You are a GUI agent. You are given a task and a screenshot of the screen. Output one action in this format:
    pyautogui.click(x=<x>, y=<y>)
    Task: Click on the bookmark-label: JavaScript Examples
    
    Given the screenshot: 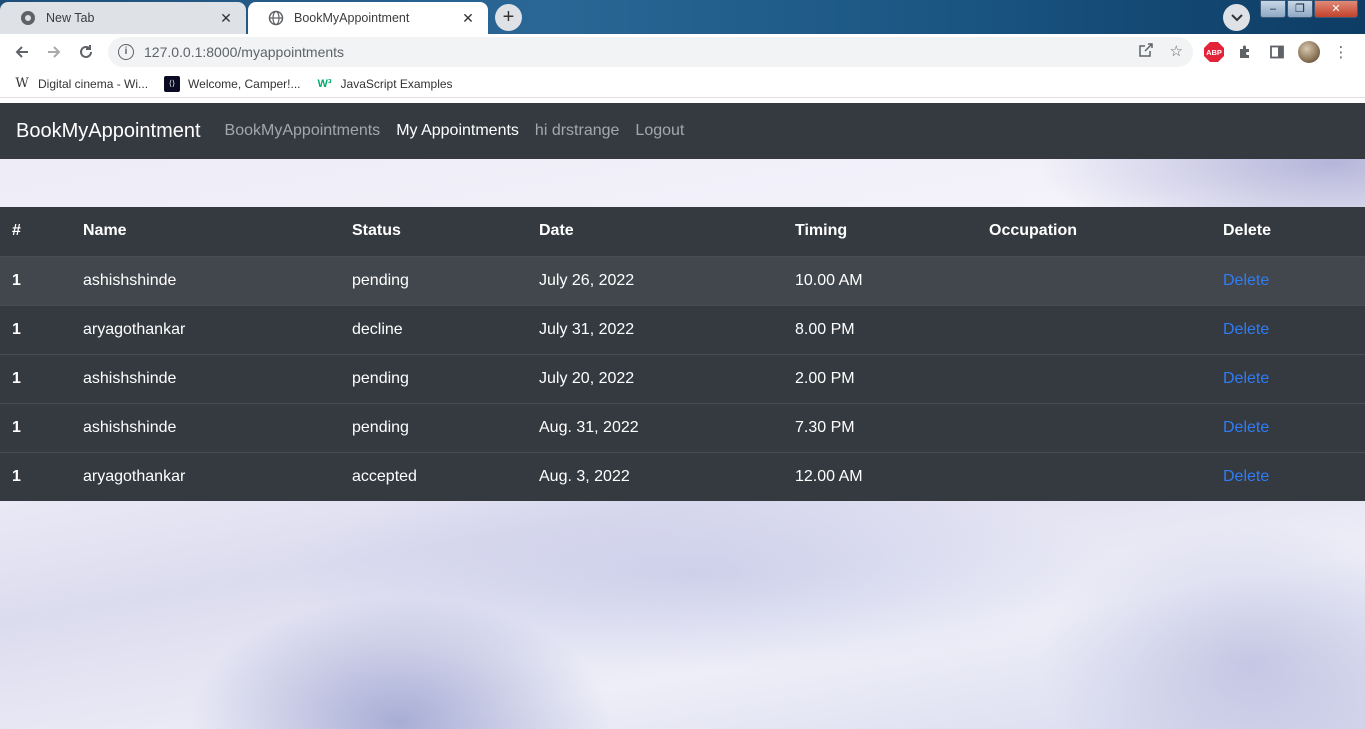 What is the action you would take?
    pyautogui.click(x=396, y=83)
    